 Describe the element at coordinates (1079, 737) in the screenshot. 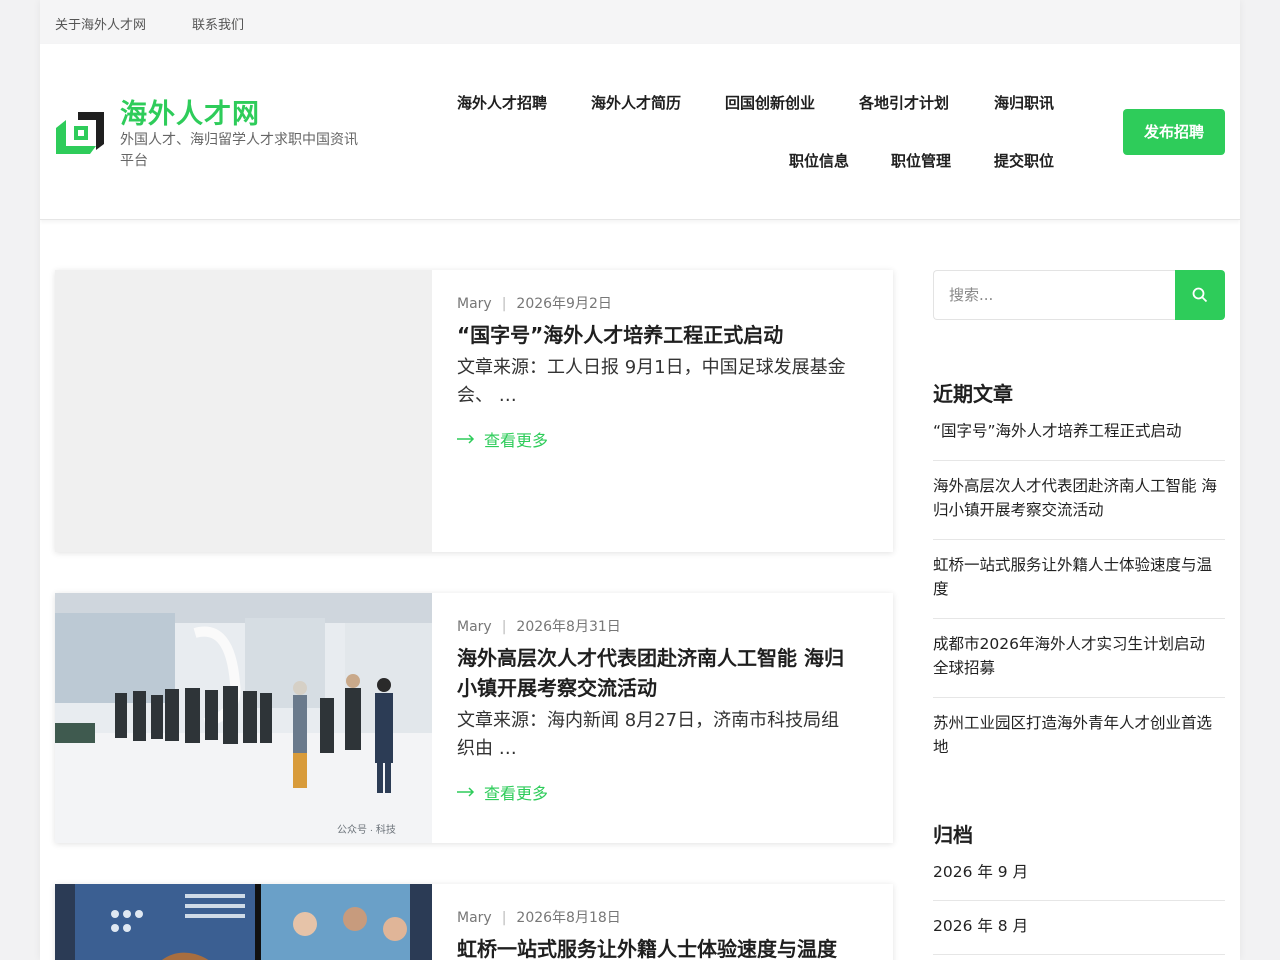

I see `recent-post-item: 苏州工业园区打造海外青年人才创业首选地` at that location.